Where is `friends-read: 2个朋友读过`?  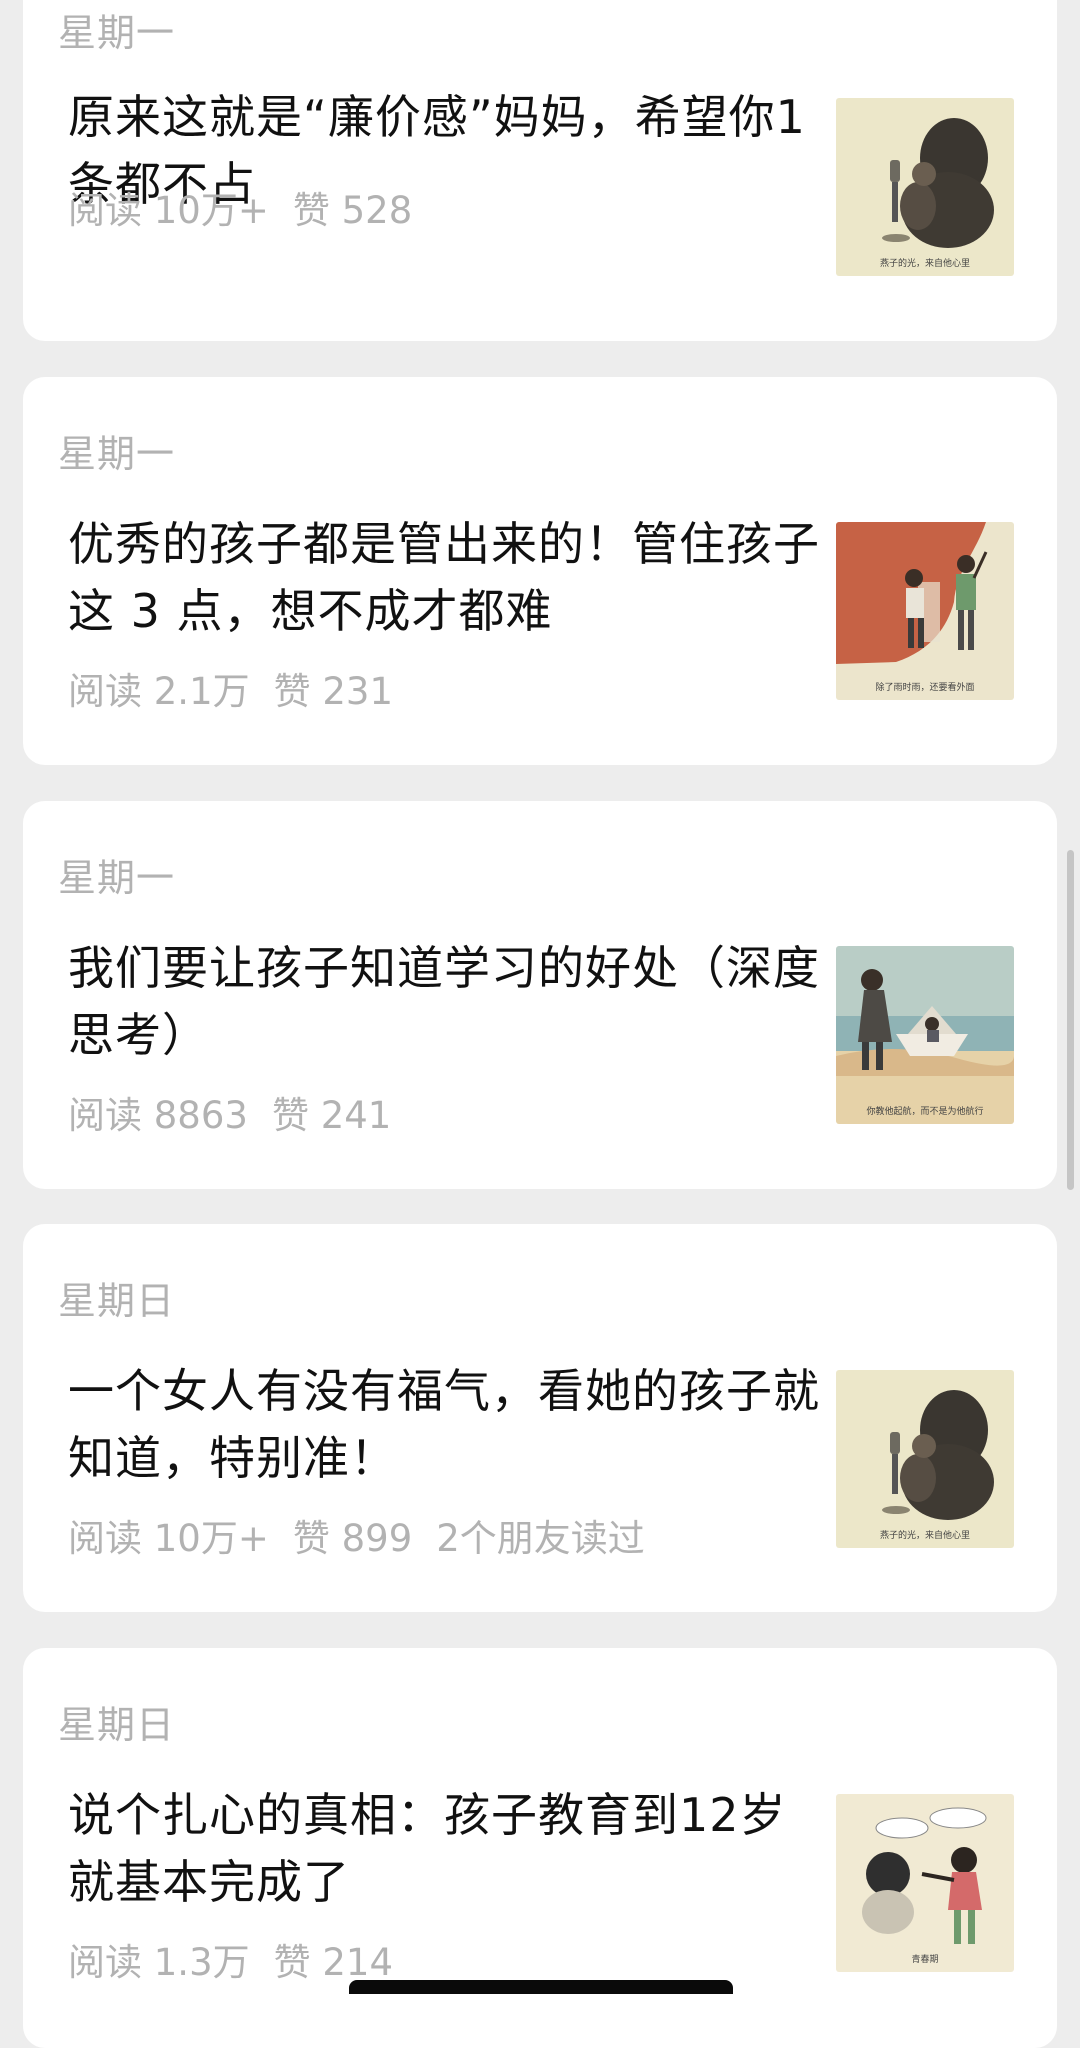
friends-read: 2个朋友读过 is located at coordinates (540, 1538).